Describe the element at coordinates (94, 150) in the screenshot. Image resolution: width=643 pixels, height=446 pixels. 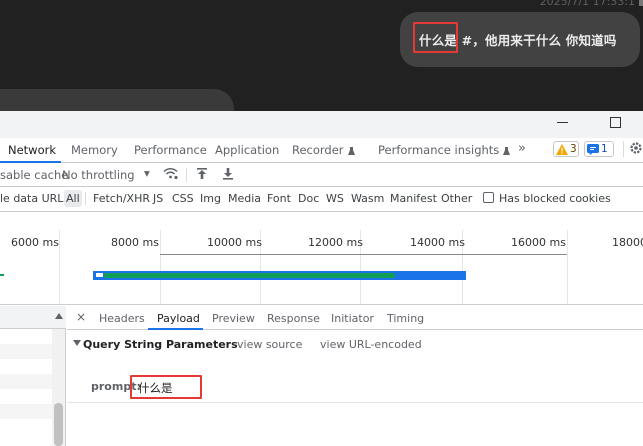
I see `tab-memory: Memory` at that location.